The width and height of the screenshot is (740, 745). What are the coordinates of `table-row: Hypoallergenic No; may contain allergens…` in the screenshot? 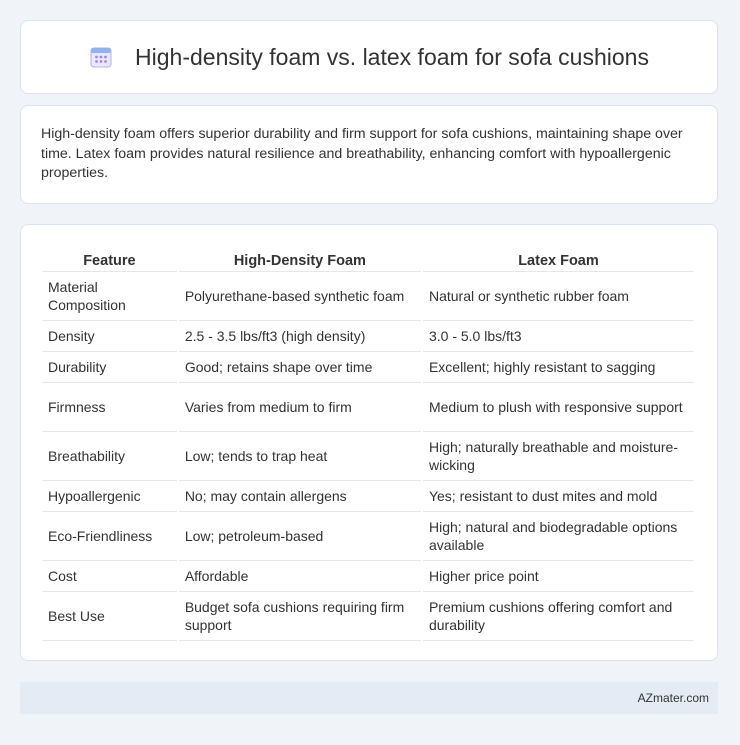 It's located at (368, 496).